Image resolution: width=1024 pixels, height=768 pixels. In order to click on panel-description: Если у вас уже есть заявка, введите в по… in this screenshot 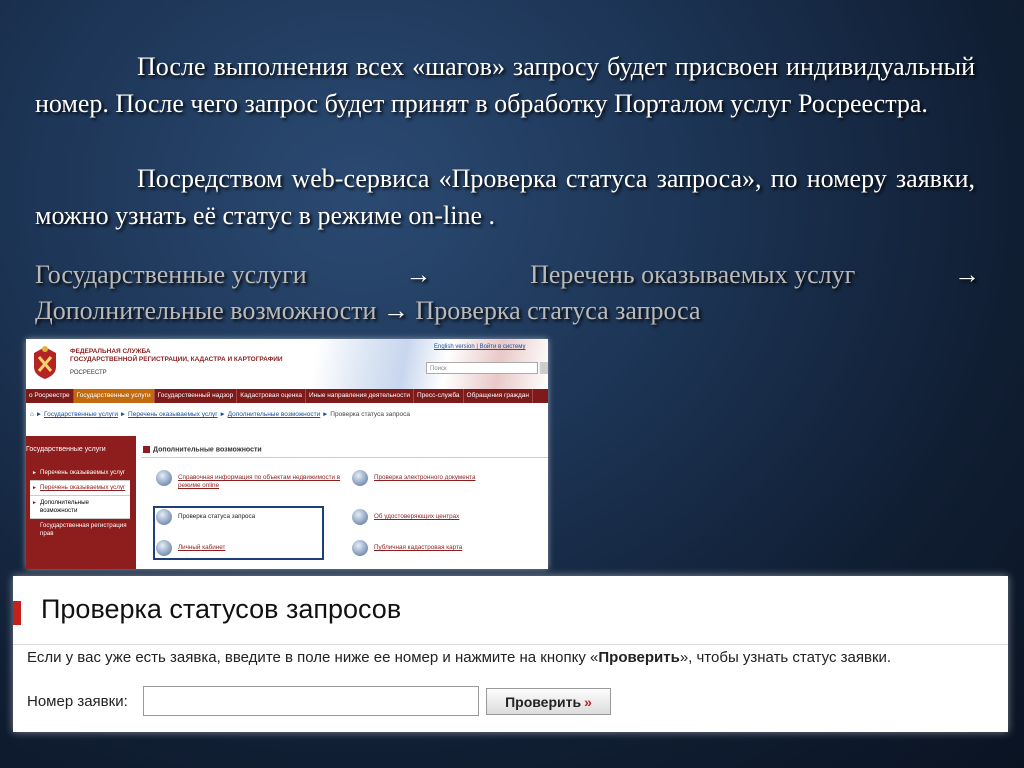, I will do `click(459, 657)`.